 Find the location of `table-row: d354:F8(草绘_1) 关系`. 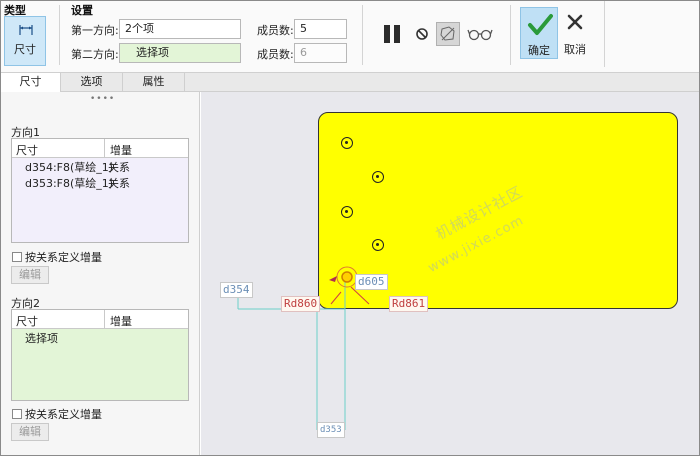

table-row: d354:F8(草绘_1) 关系 is located at coordinates (100, 166).